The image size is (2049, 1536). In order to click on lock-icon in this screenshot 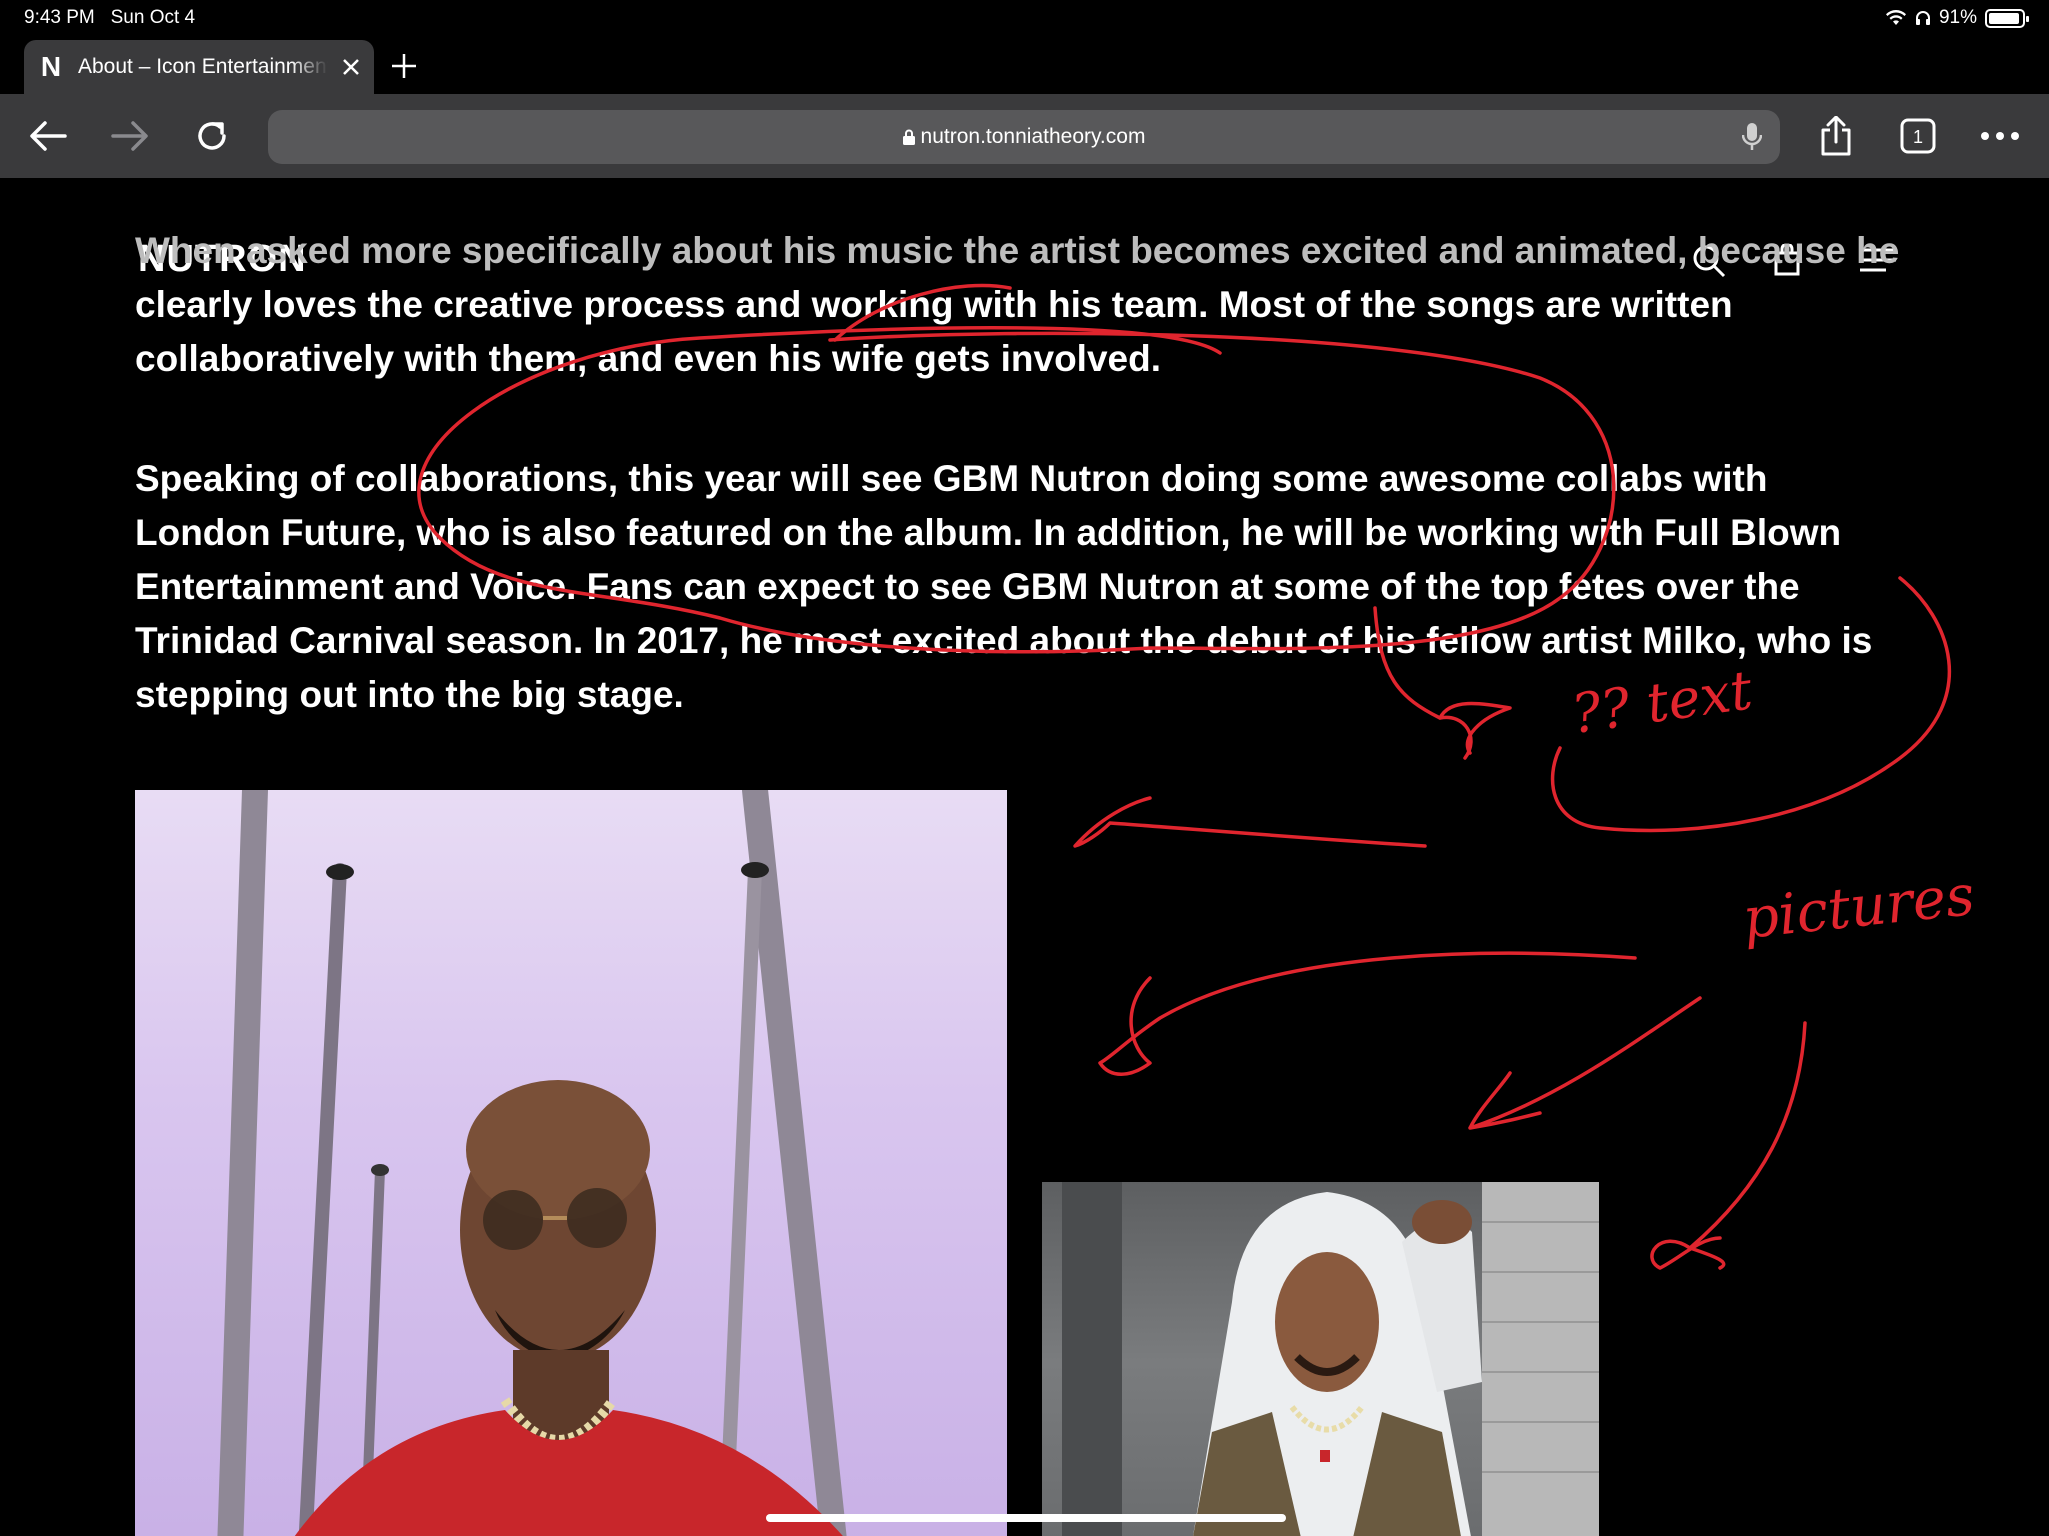, I will do `click(908, 137)`.